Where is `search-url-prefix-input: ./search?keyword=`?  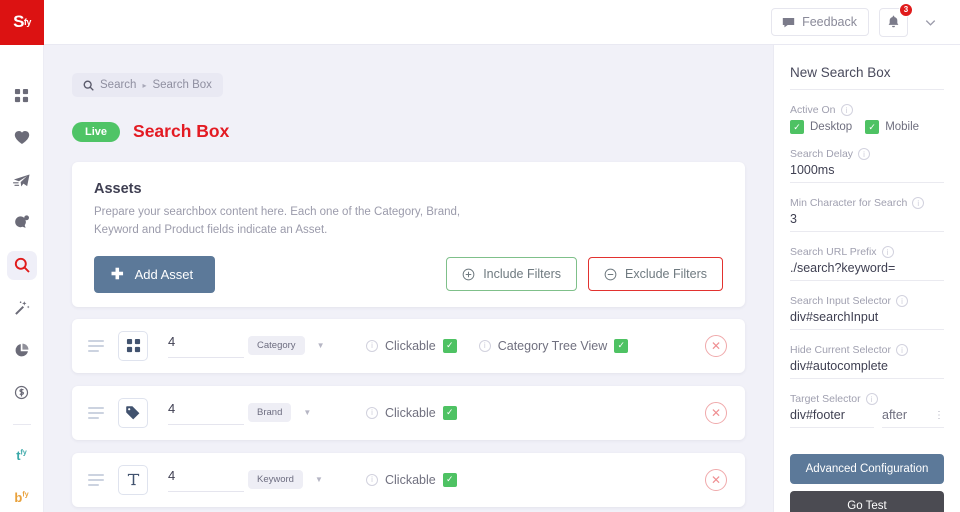 search-url-prefix-input: ./search?keyword= is located at coordinates (867, 271).